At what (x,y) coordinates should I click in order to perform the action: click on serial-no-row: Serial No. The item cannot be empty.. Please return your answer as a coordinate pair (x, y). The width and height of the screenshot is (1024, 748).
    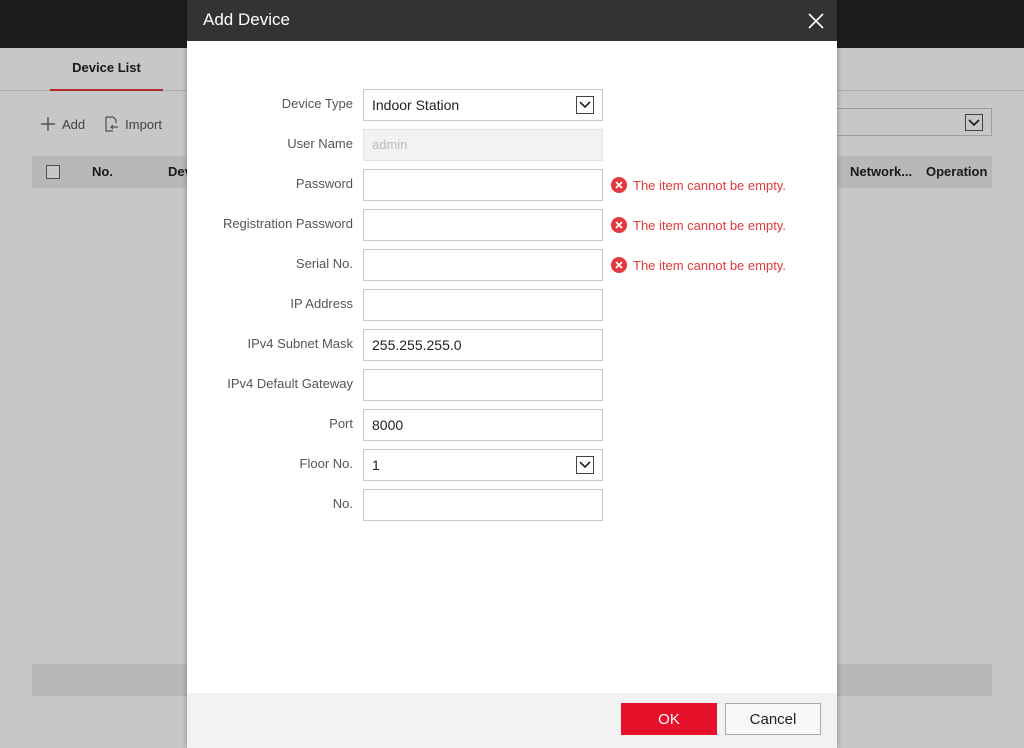
    Looking at the image, I should click on (512, 265).